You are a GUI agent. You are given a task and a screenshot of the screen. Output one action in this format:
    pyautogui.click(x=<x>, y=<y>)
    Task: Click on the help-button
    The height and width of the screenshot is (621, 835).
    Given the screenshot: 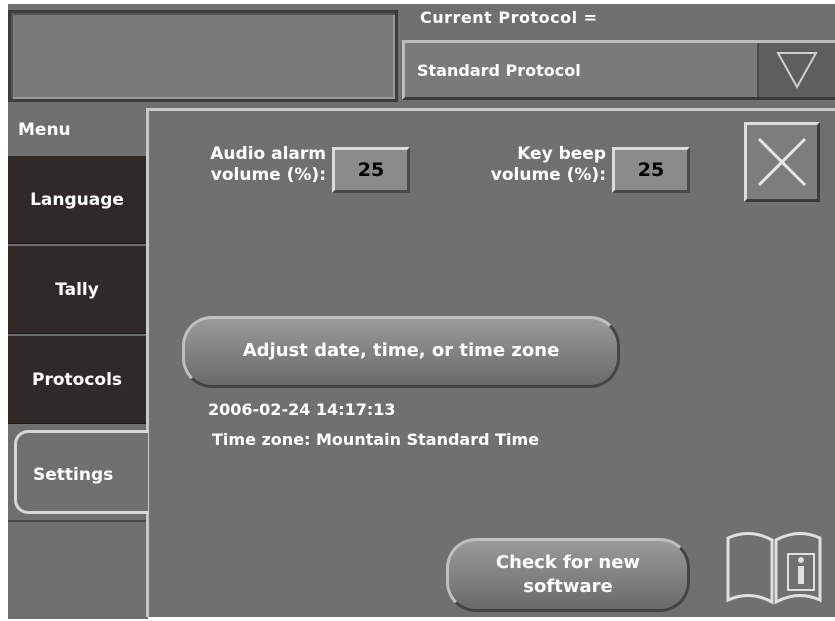 What is the action you would take?
    pyautogui.click(x=774, y=570)
    